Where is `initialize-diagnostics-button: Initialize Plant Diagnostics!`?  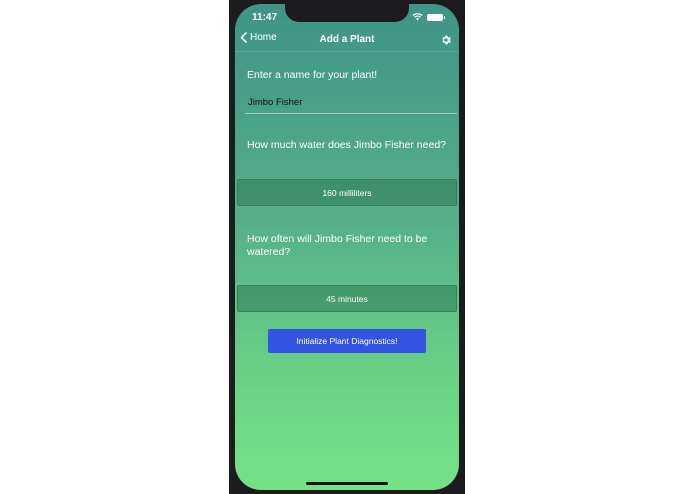
initialize-diagnostics-button: Initialize Plant Diagnostics! is located at coordinates (347, 341).